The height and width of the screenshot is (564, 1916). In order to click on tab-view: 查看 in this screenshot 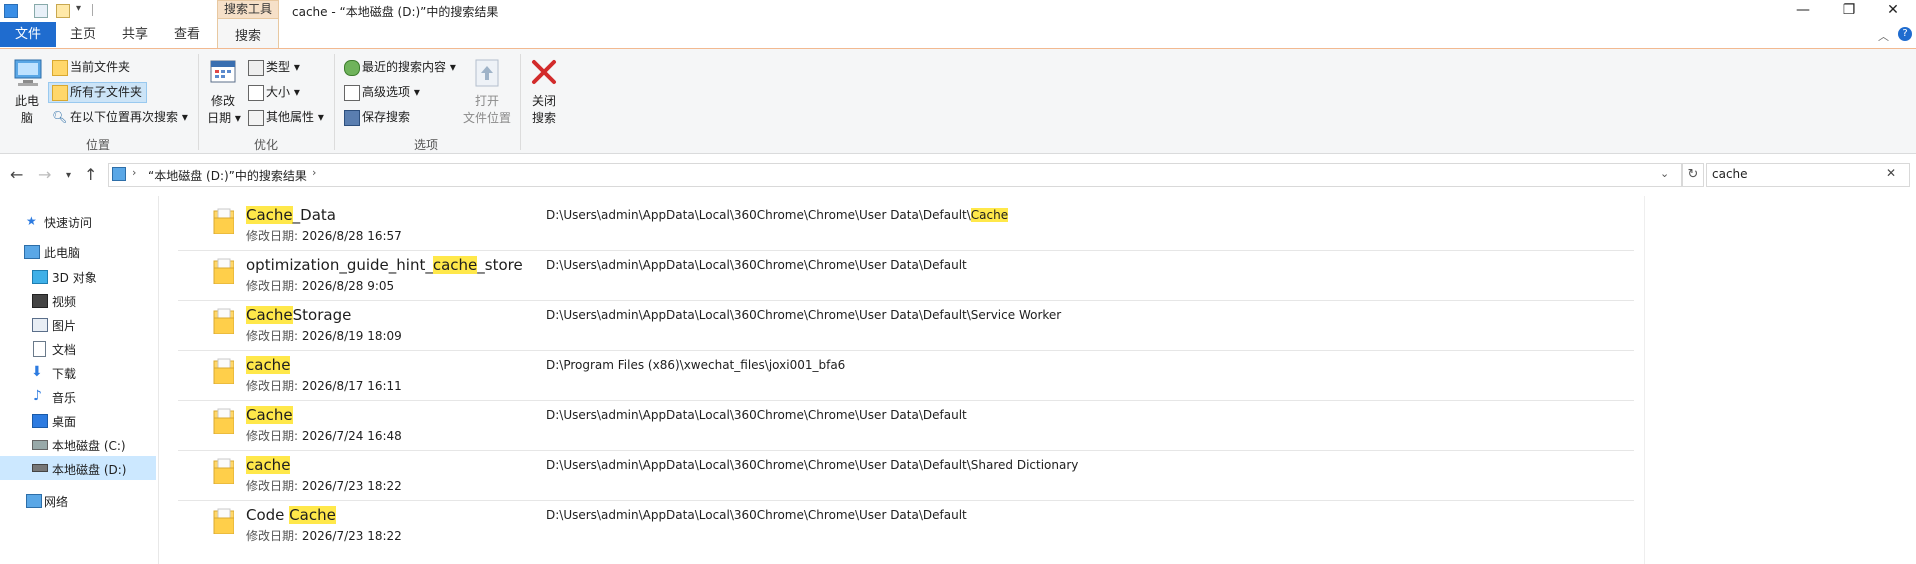, I will do `click(187, 34)`.